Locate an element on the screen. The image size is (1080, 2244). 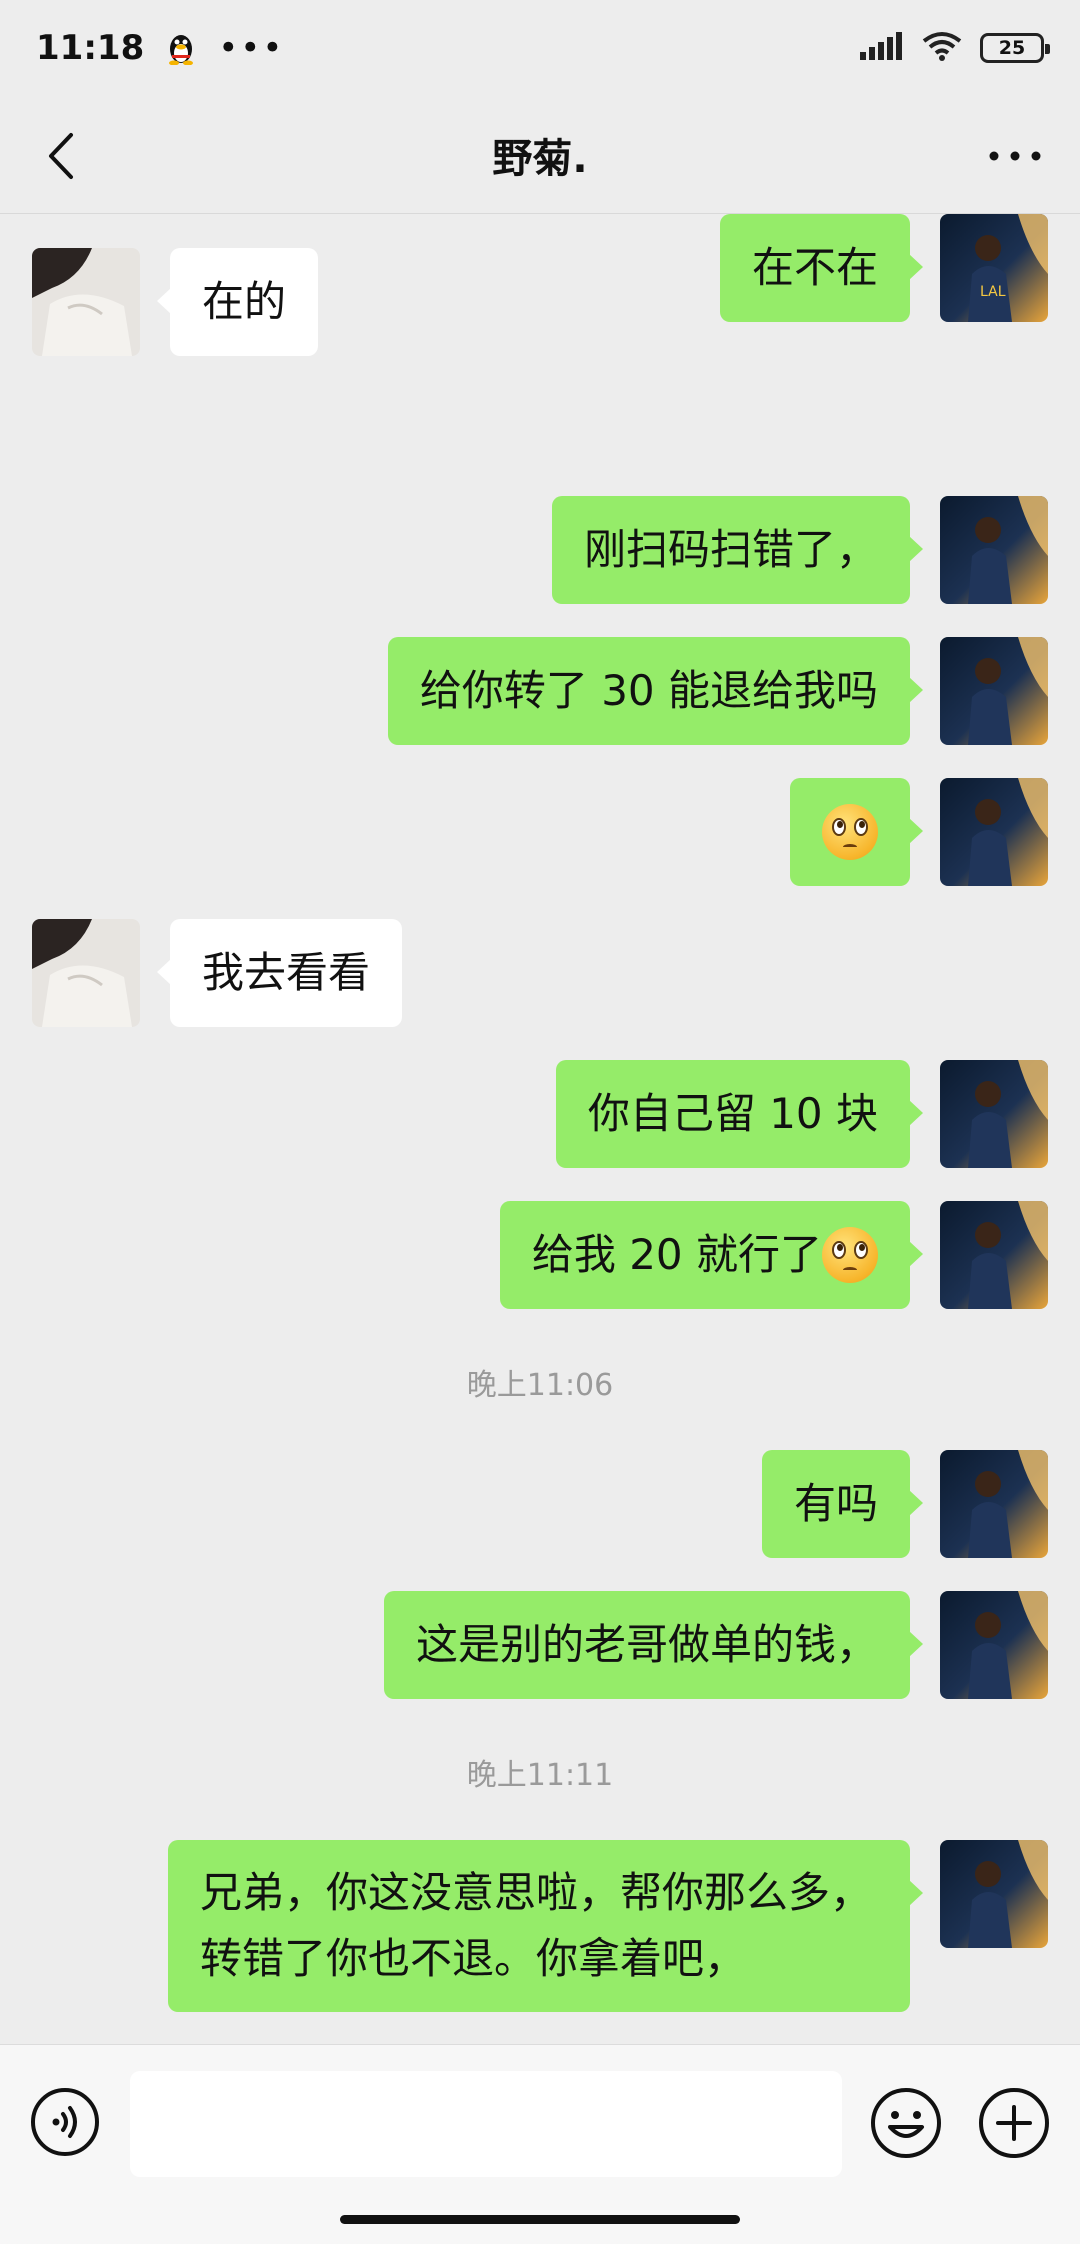
message-bubble-received: 我去看看 is located at coordinates (279, 973).